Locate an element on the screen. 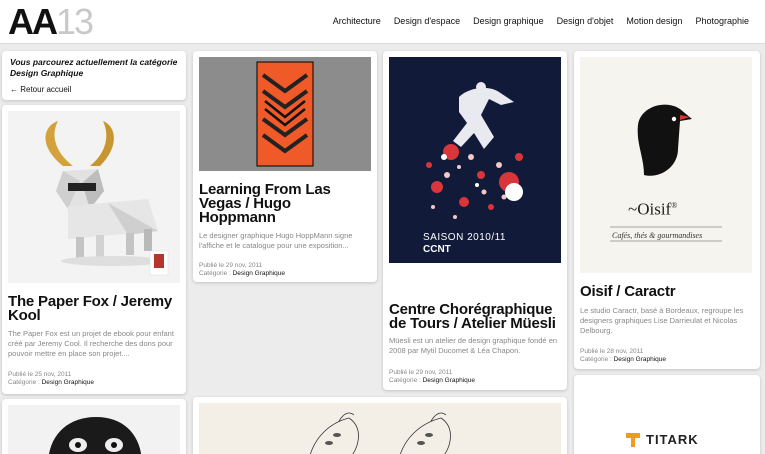  post-title: The Paper Fox / Jeremy Kool is located at coordinates (94, 308).